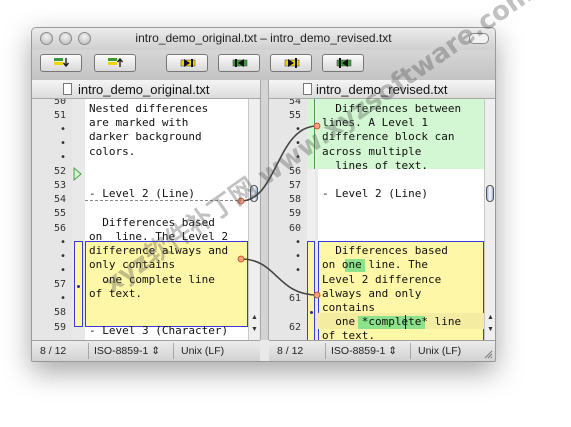 Image resolution: width=571 pixels, height=427 pixels. I want to click on previous-difference-button, so click(239, 63).